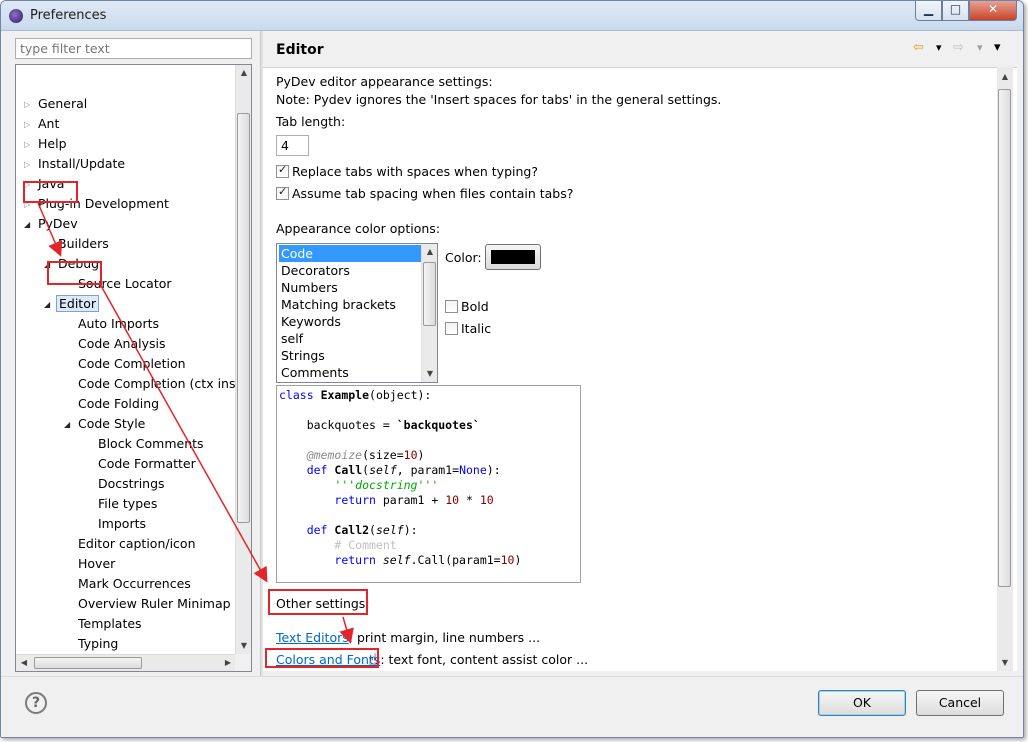 Image resolution: width=1028 pixels, height=742 pixels. I want to click on maximize-button: □, so click(955, 11).